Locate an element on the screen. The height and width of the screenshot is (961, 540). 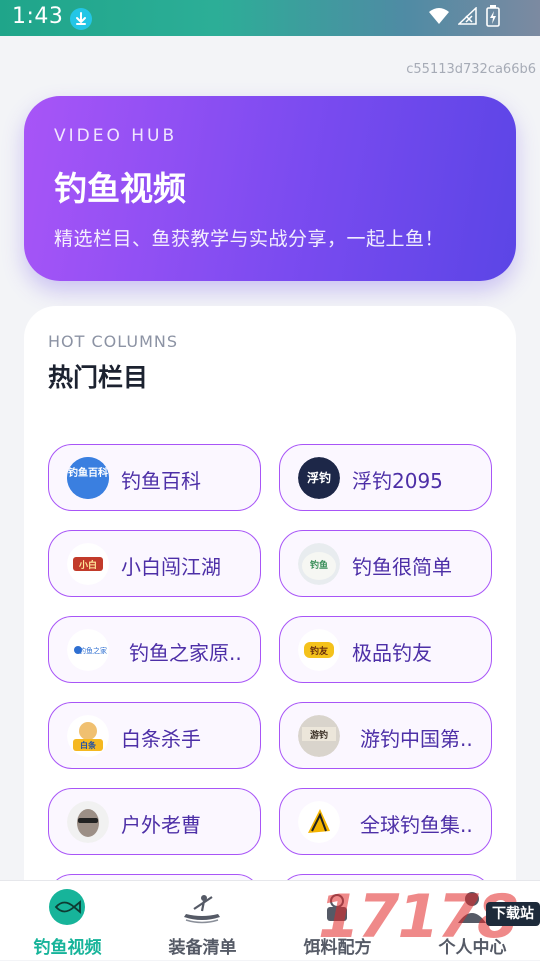
columns-title: 热门栏目 is located at coordinates (98, 377).